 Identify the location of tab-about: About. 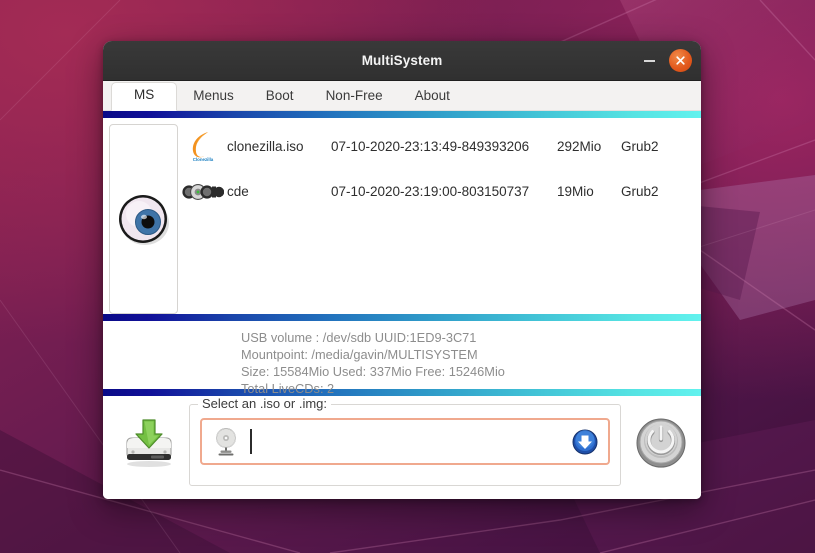
(432, 97).